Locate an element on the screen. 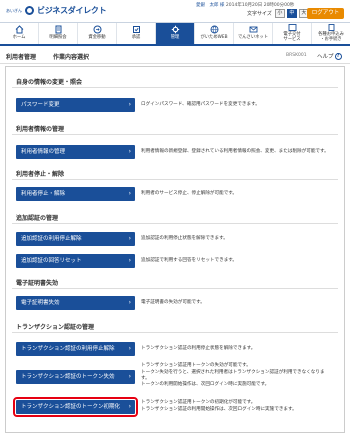 The height and width of the screenshot is (436, 350). user-info: 愛銀 太郎 様 2014年10月20日 20時00分00秒 is located at coordinates (245, 5).